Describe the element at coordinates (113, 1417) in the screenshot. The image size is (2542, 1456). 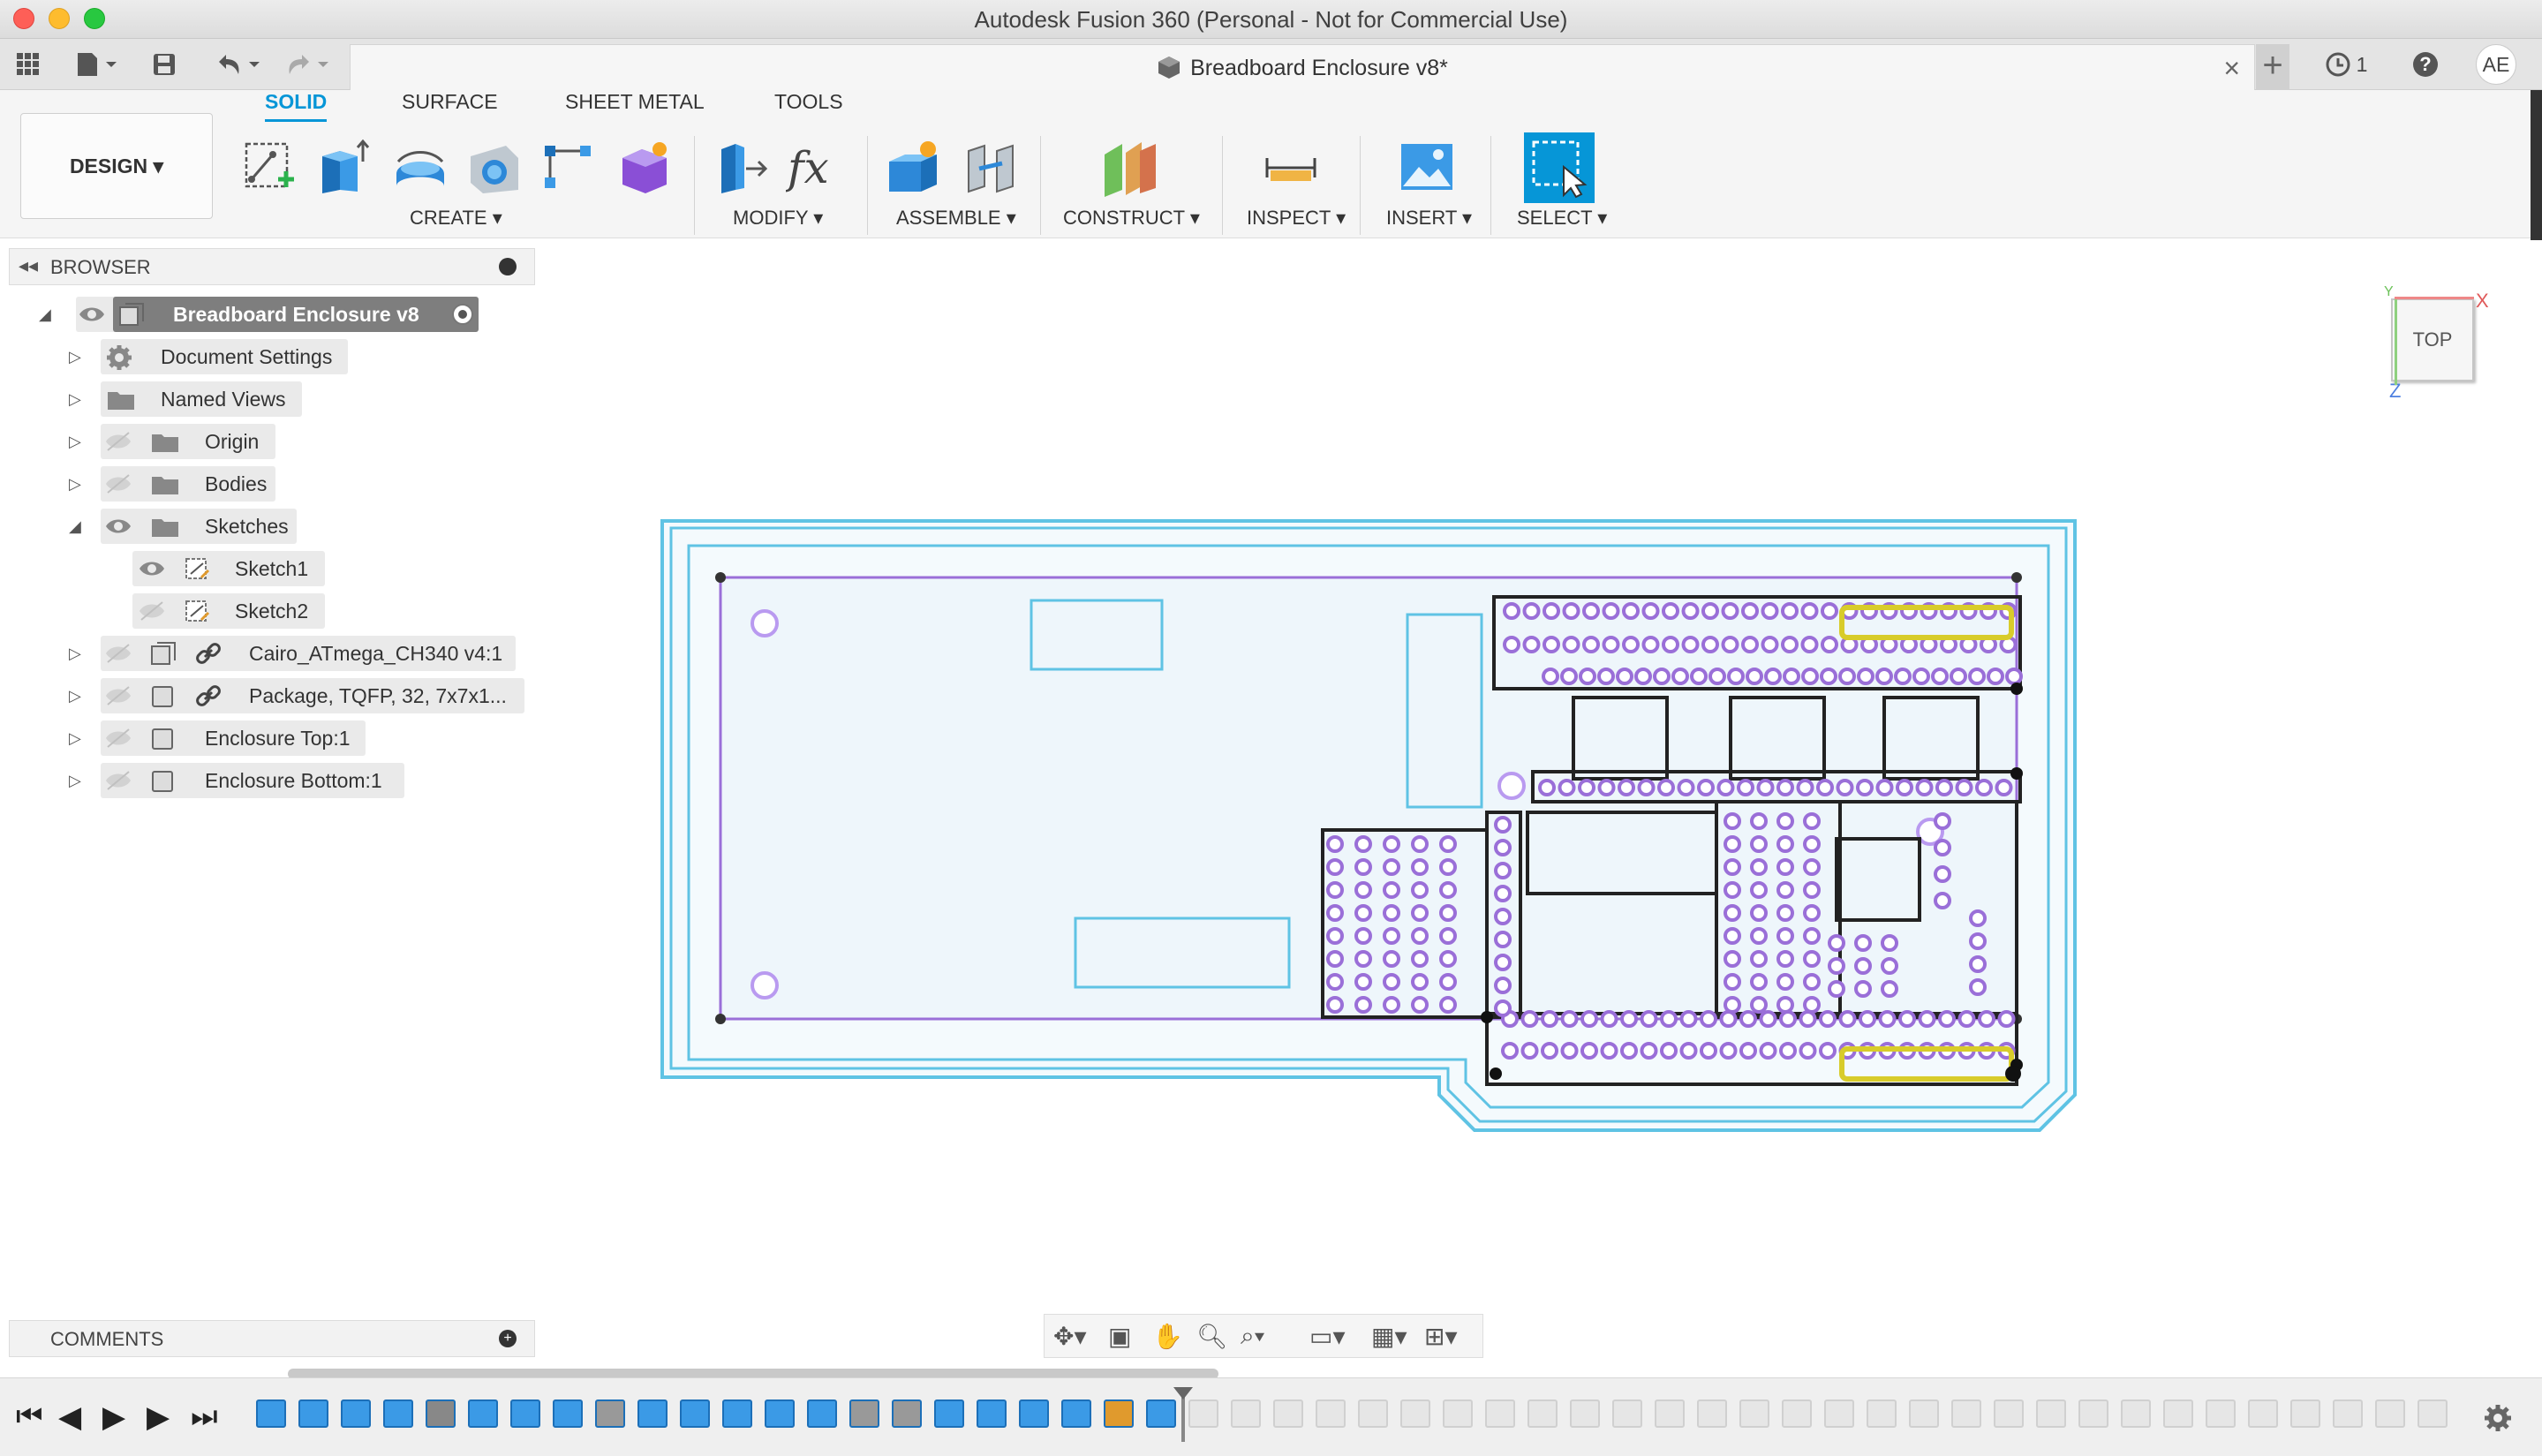
I see `play-icon: ▶` at that location.